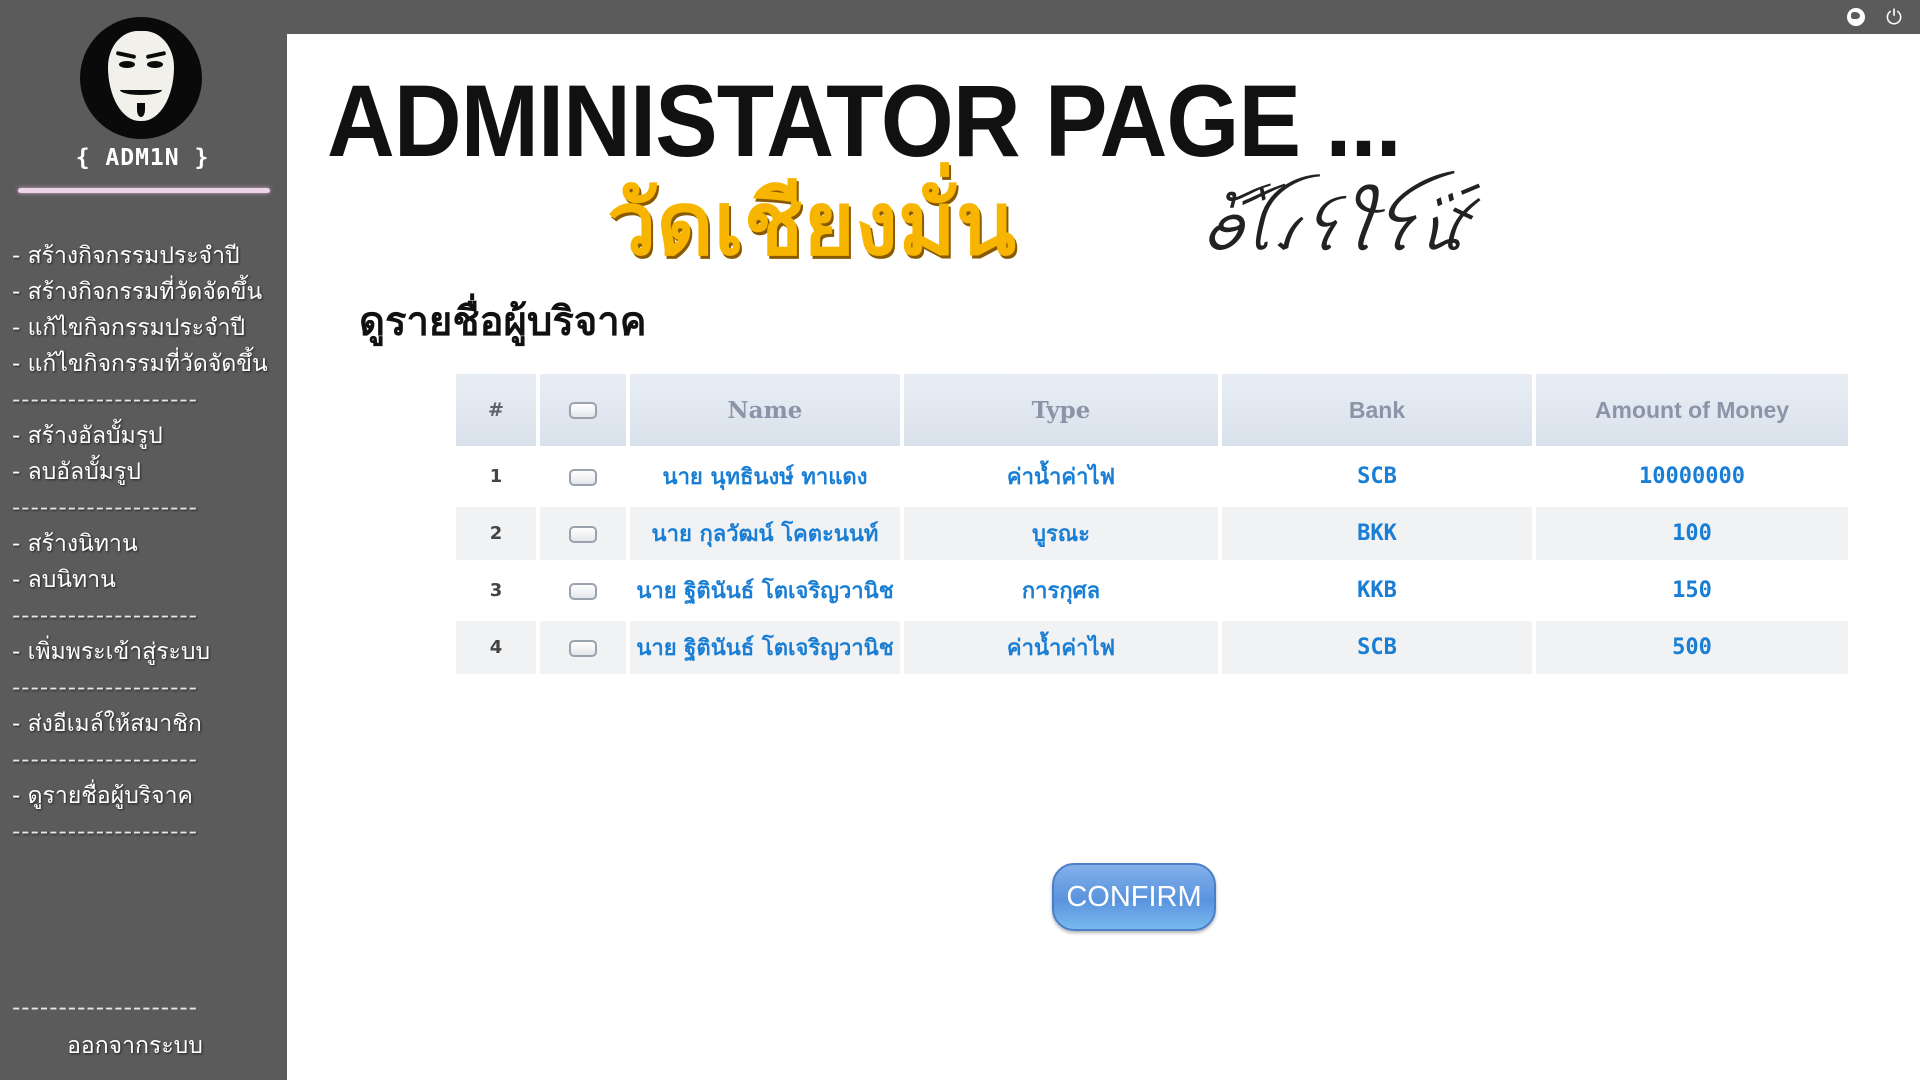 The image size is (1920, 1080). I want to click on logout-link: ออกจากระบบ, so click(135, 1046).